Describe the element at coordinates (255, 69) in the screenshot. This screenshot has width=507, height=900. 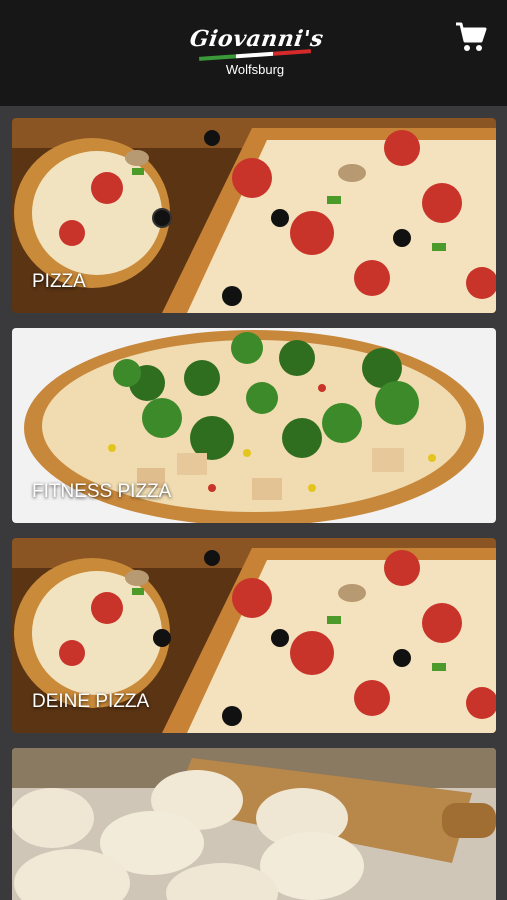
I see `brand-city: Wolfsburg` at that location.